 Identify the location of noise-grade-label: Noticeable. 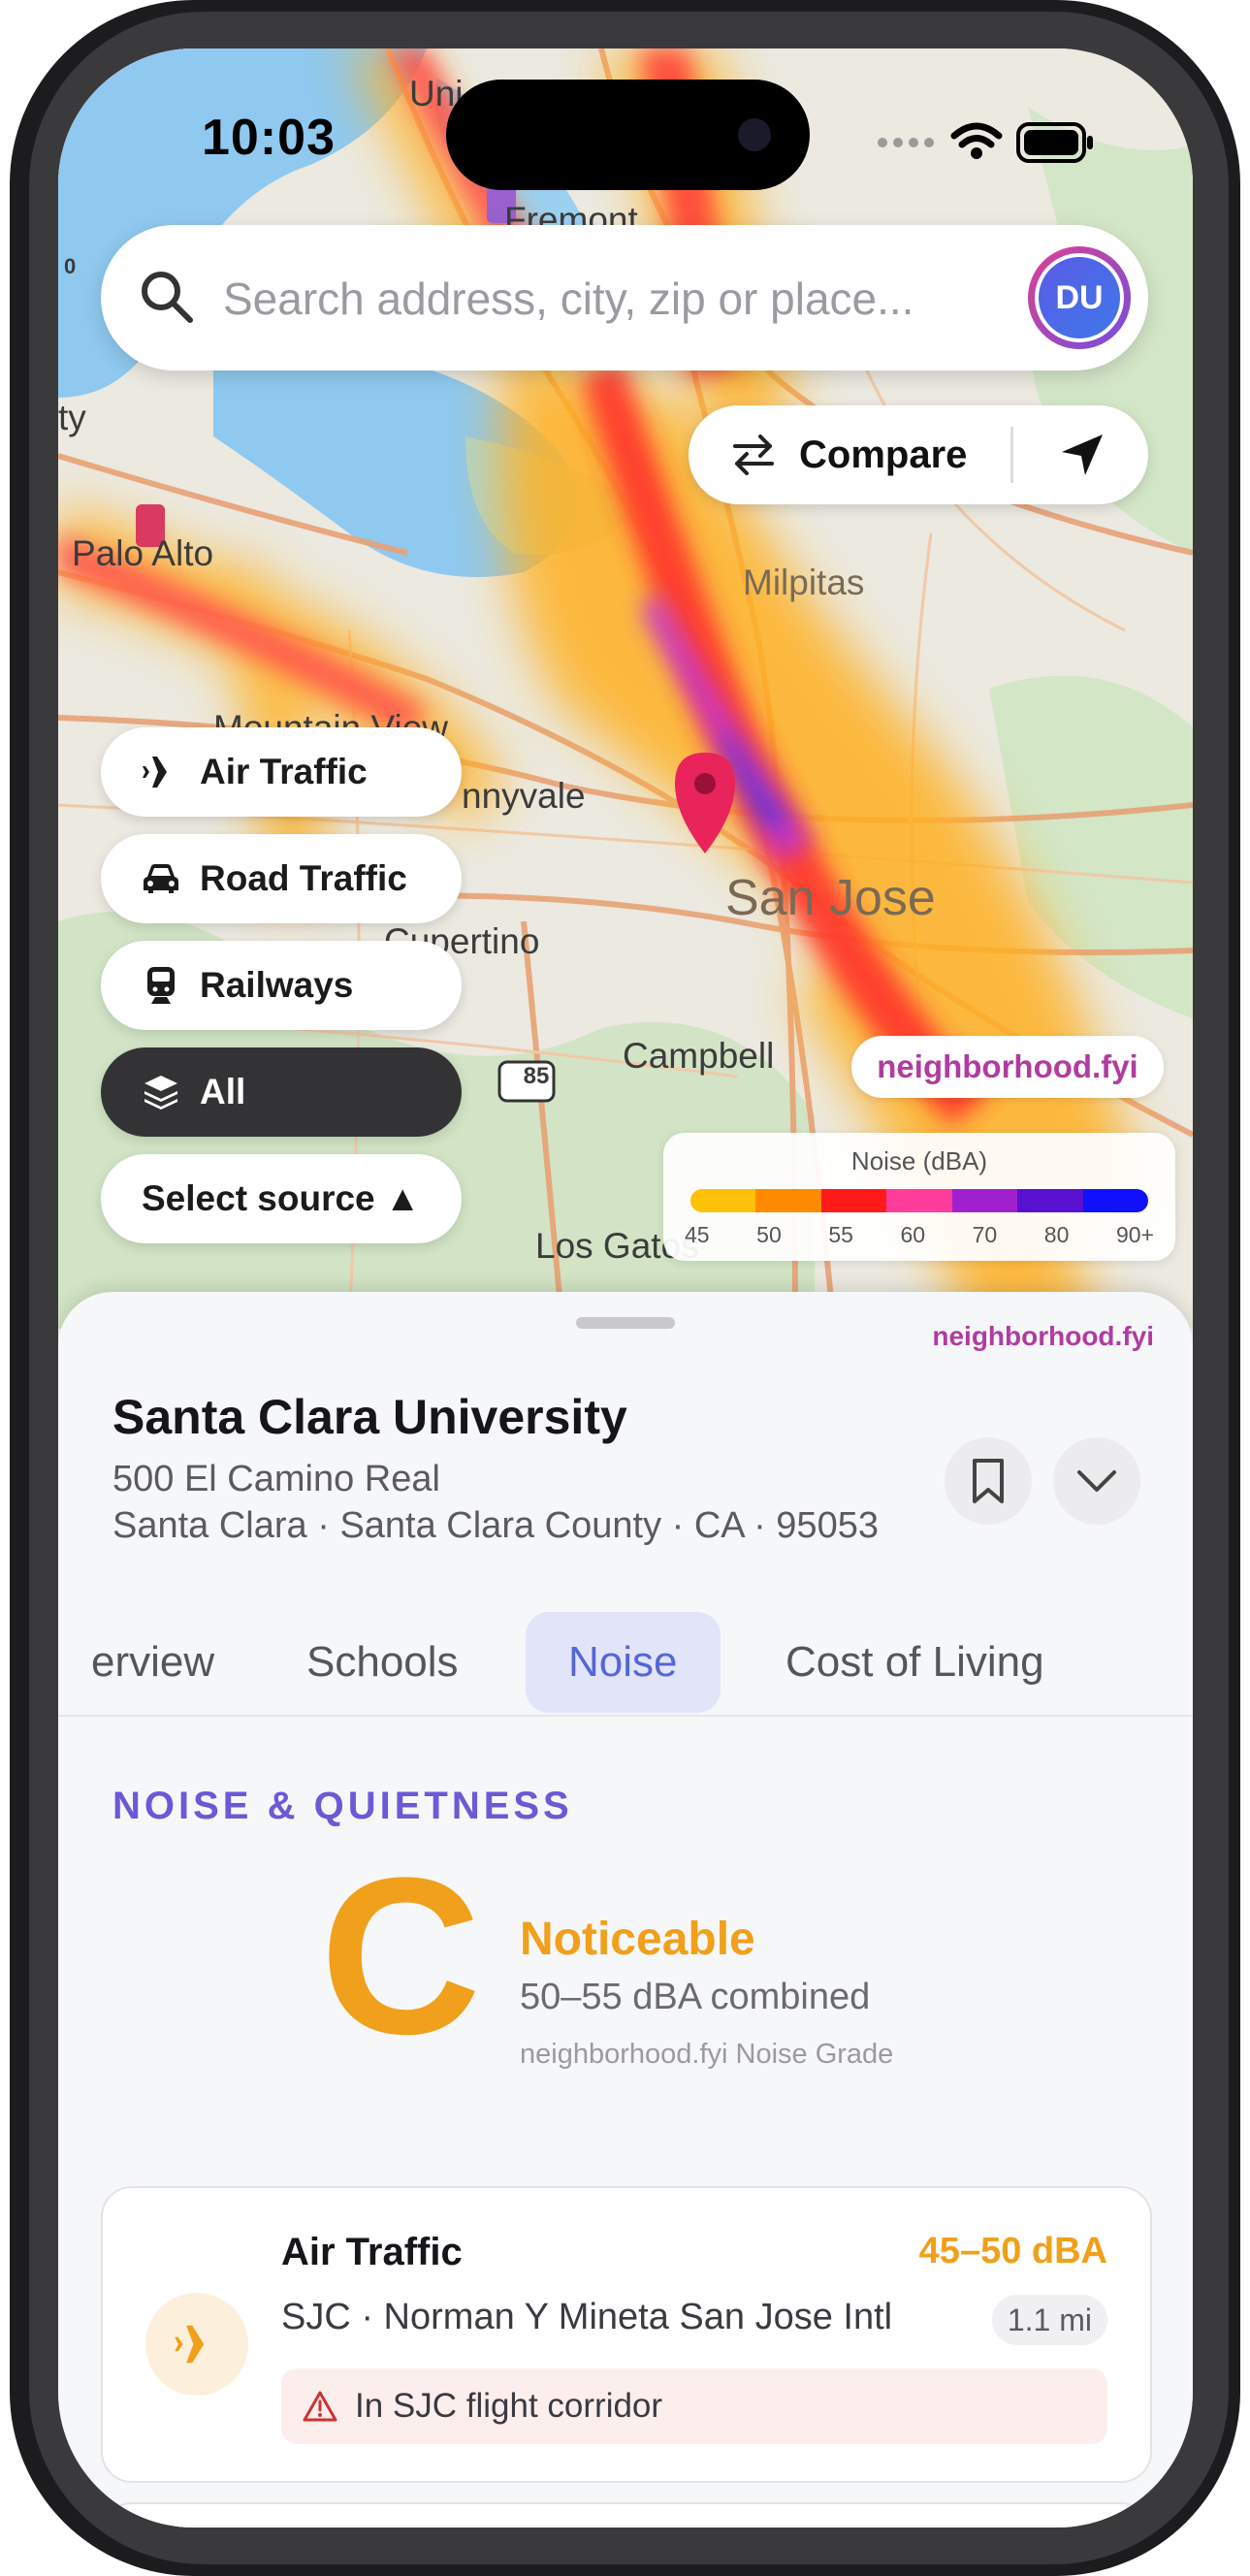
(637, 1939).